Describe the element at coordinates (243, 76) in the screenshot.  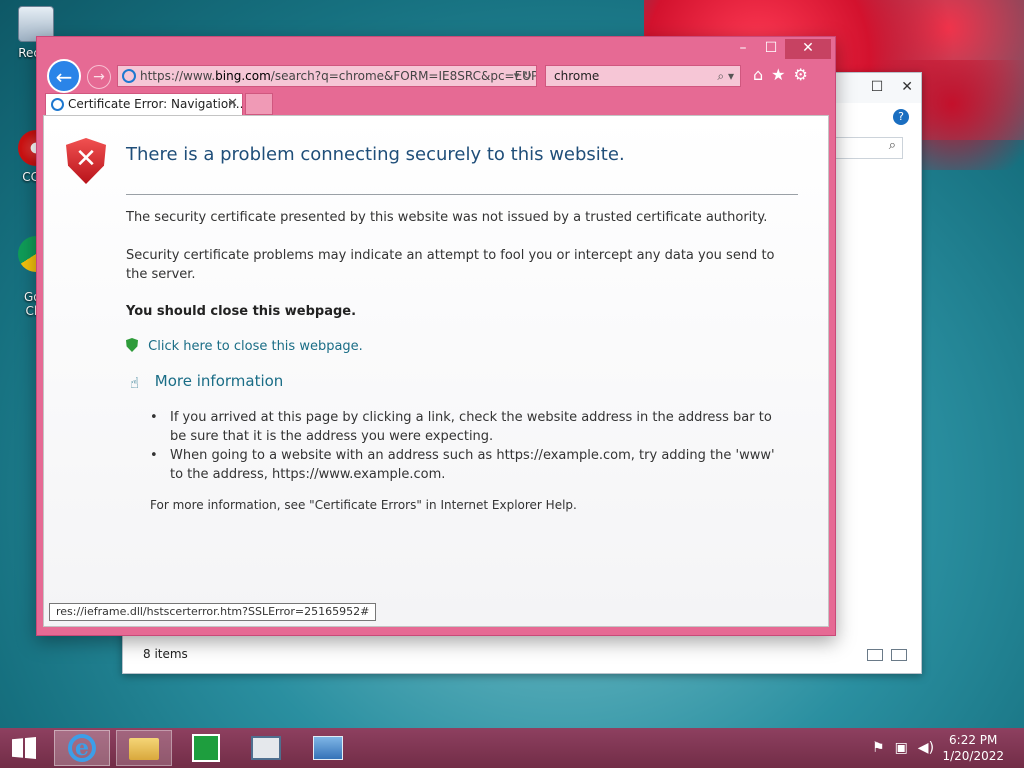
I see `address-domain: bing.com` at that location.